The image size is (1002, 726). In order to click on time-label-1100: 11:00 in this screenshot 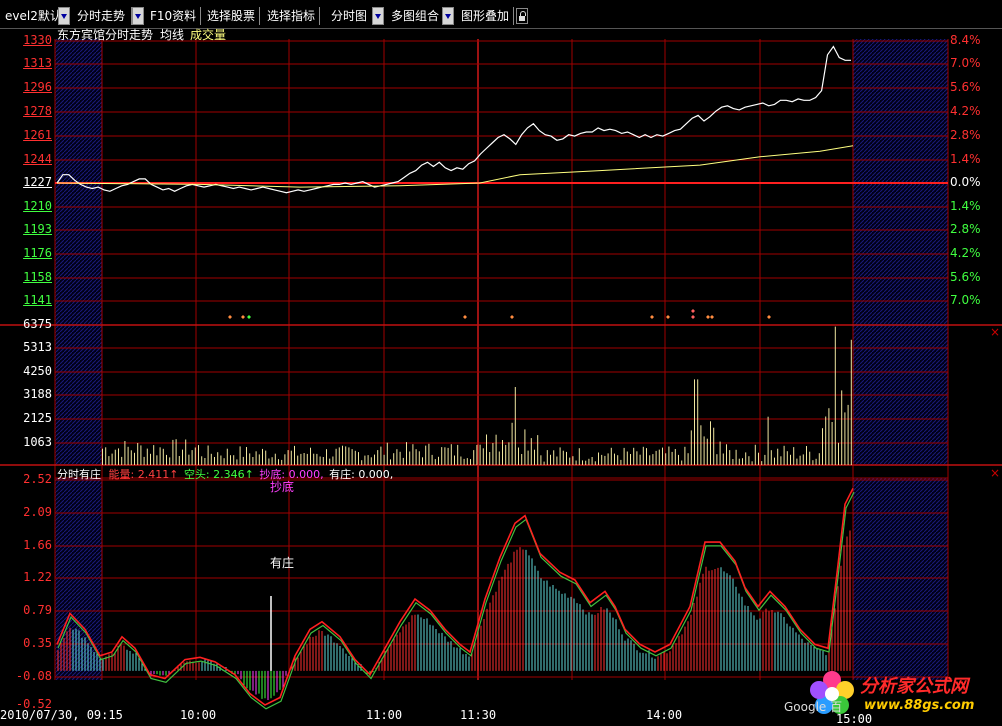, I will do `click(384, 715)`.